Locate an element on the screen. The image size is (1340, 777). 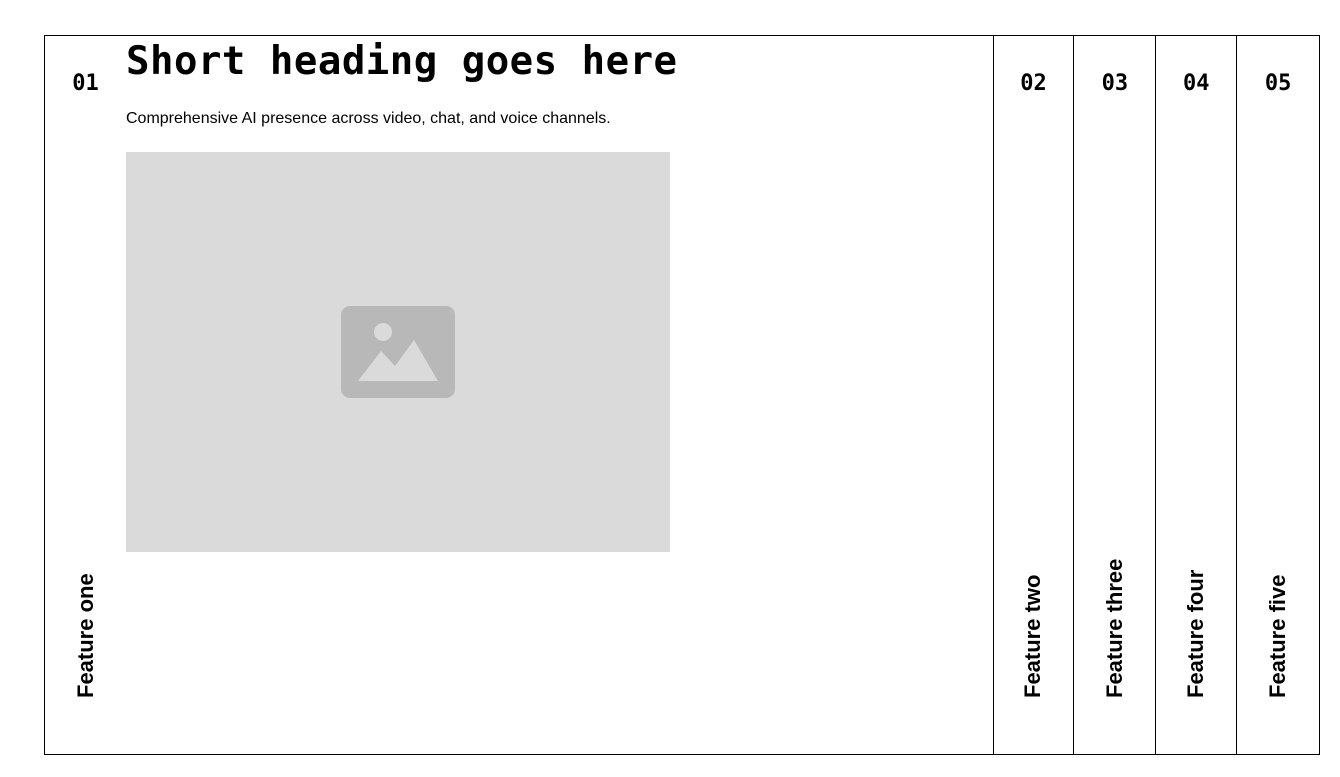
feature-tab-label: Feature five is located at coordinates (1278, 624).